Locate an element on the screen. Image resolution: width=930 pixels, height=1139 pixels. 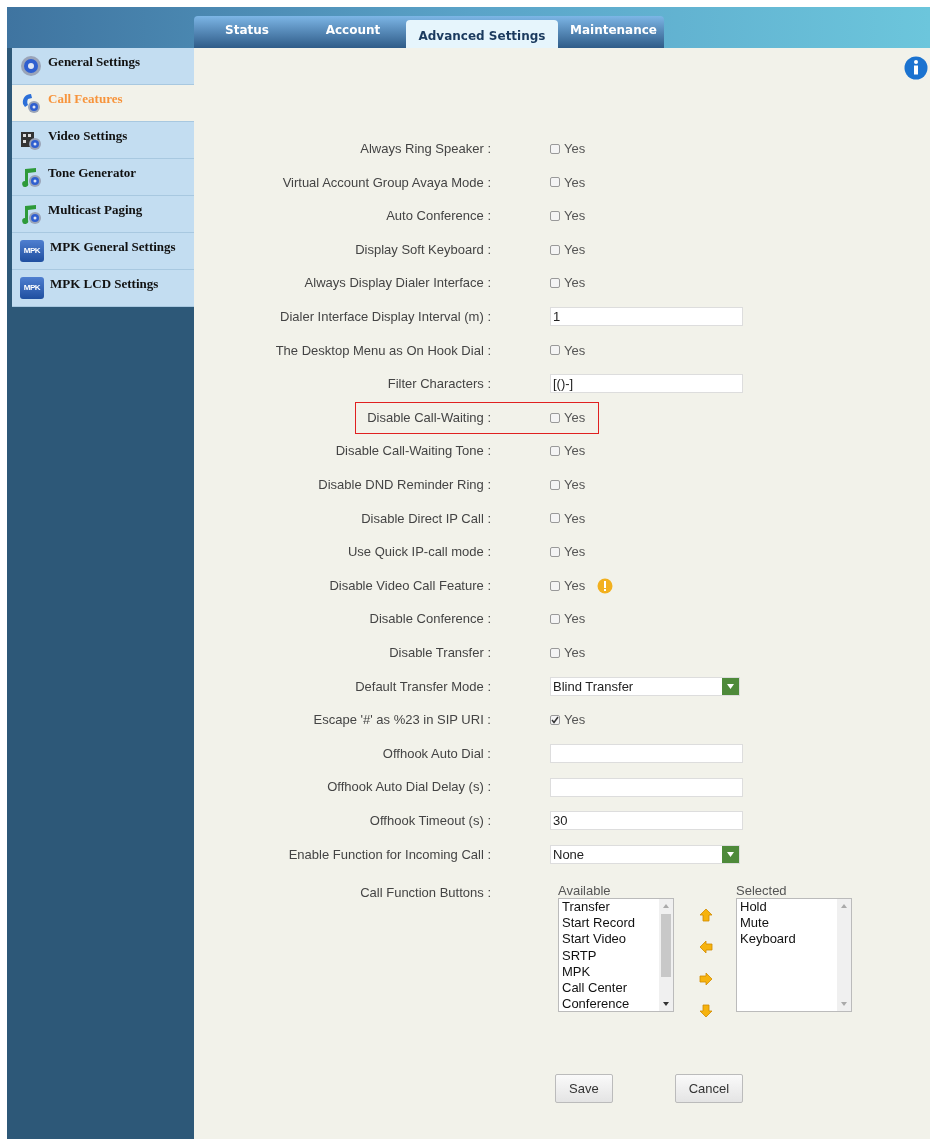
field-label: Offhook Auto Dial : is located at coordinates (436, 753).